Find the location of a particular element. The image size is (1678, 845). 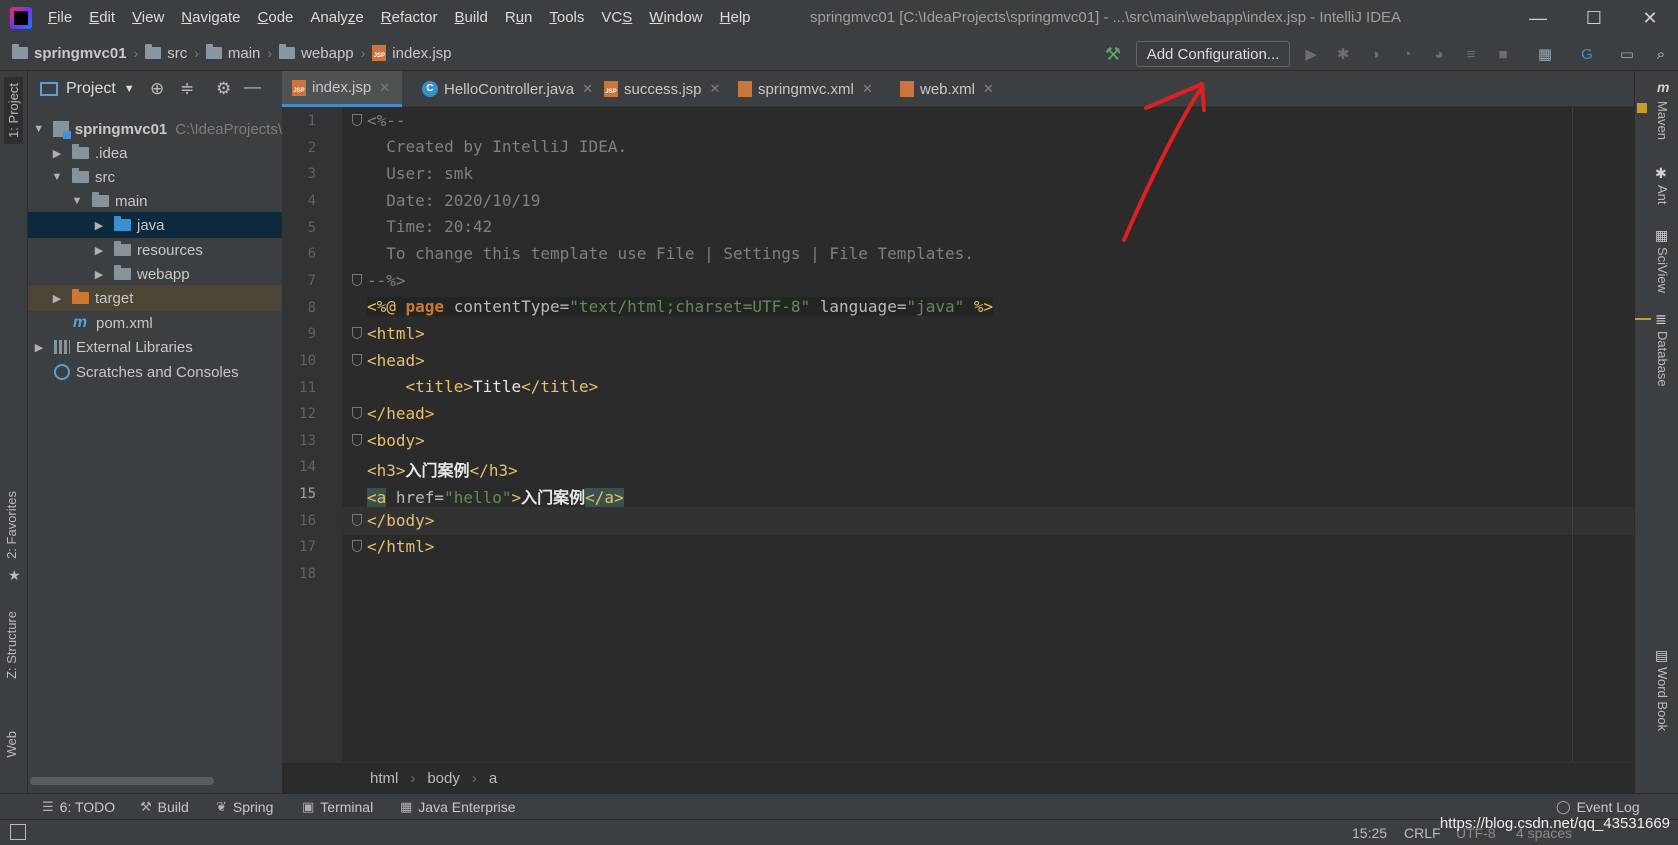

menu-item: Help is located at coordinates (735, 18).